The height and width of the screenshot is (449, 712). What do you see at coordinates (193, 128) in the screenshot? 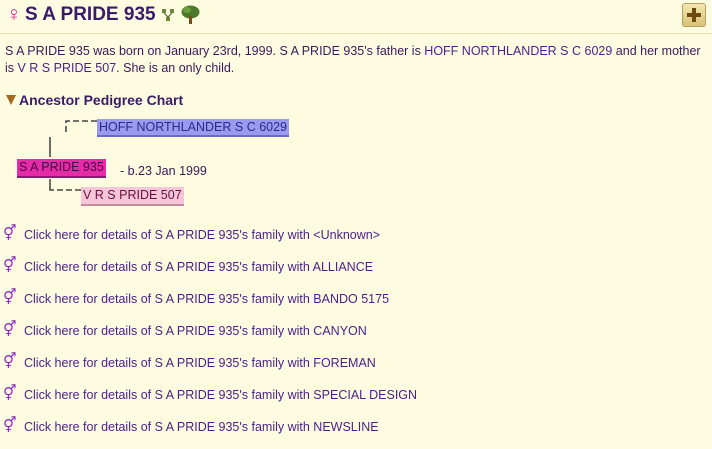
I see `pedigree-father-box: HOFF NORTHLANDER S C 6029` at bounding box center [193, 128].